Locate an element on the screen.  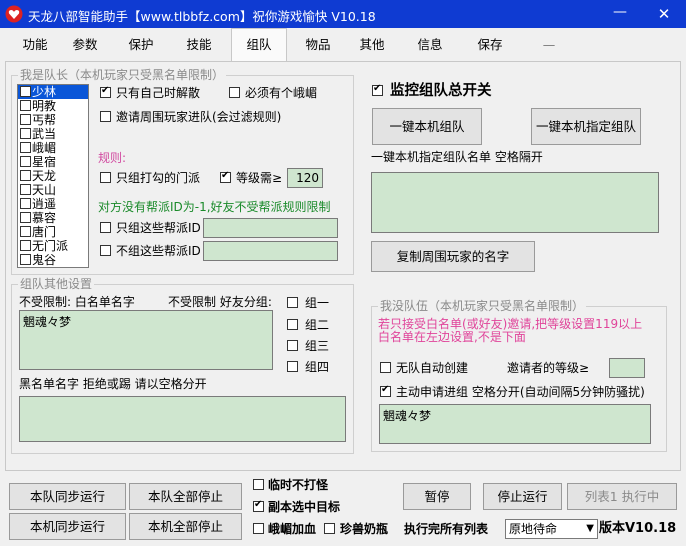
leader-group-title: 我是队长（本机玩家只受黑名单限制） is located at coordinates (122, 75).